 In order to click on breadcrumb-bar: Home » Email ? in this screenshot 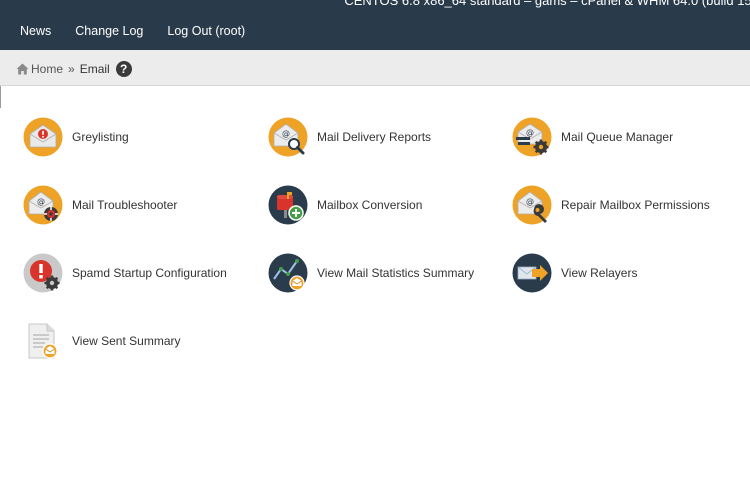, I will do `click(375, 68)`.